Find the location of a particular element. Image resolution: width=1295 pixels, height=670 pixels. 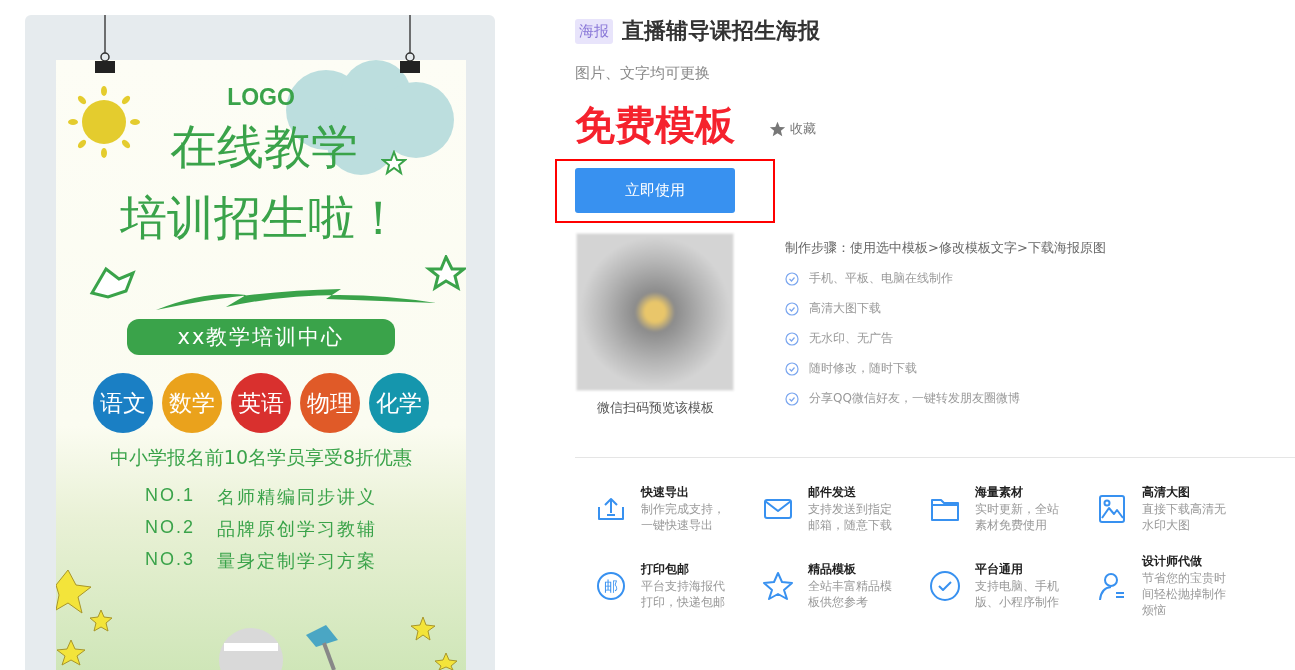

feature-description: 平台支持海报代打印，快递包邮 is located at coordinates (683, 594).